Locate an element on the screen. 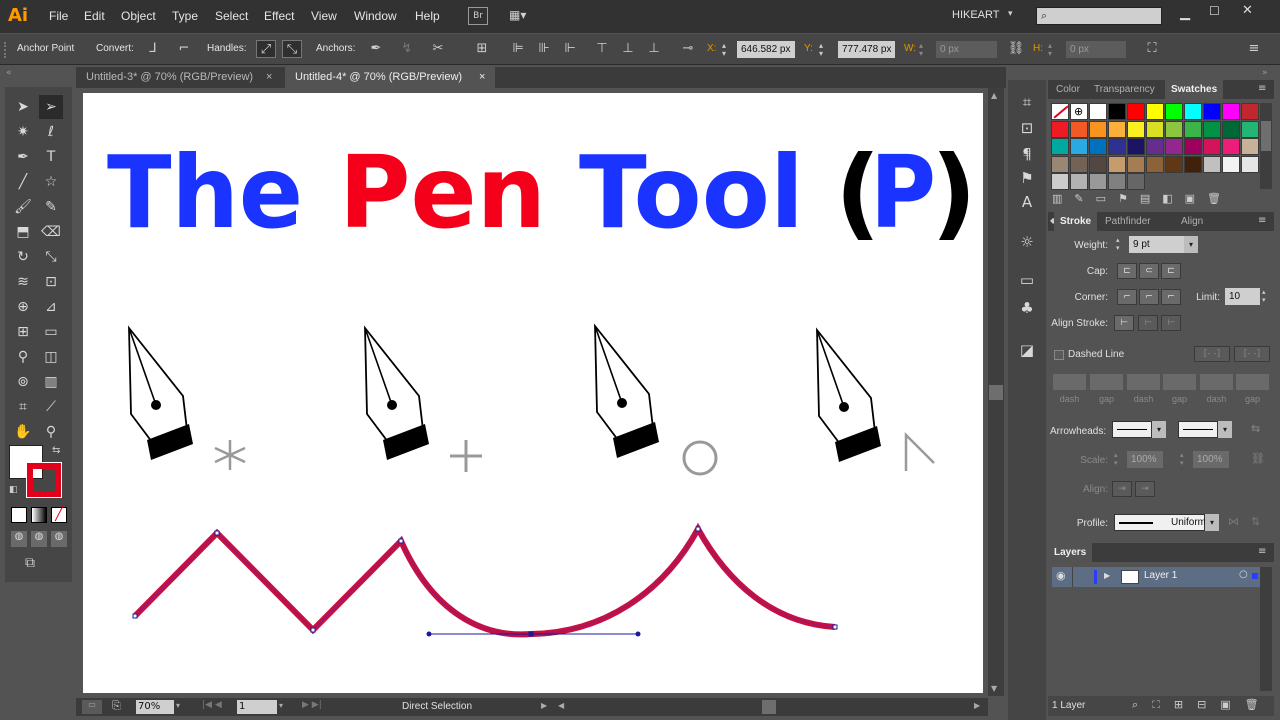 This screenshot has width=1280, height=720. connect-anchors-icon: ↯ is located at coordinates (407, 49).